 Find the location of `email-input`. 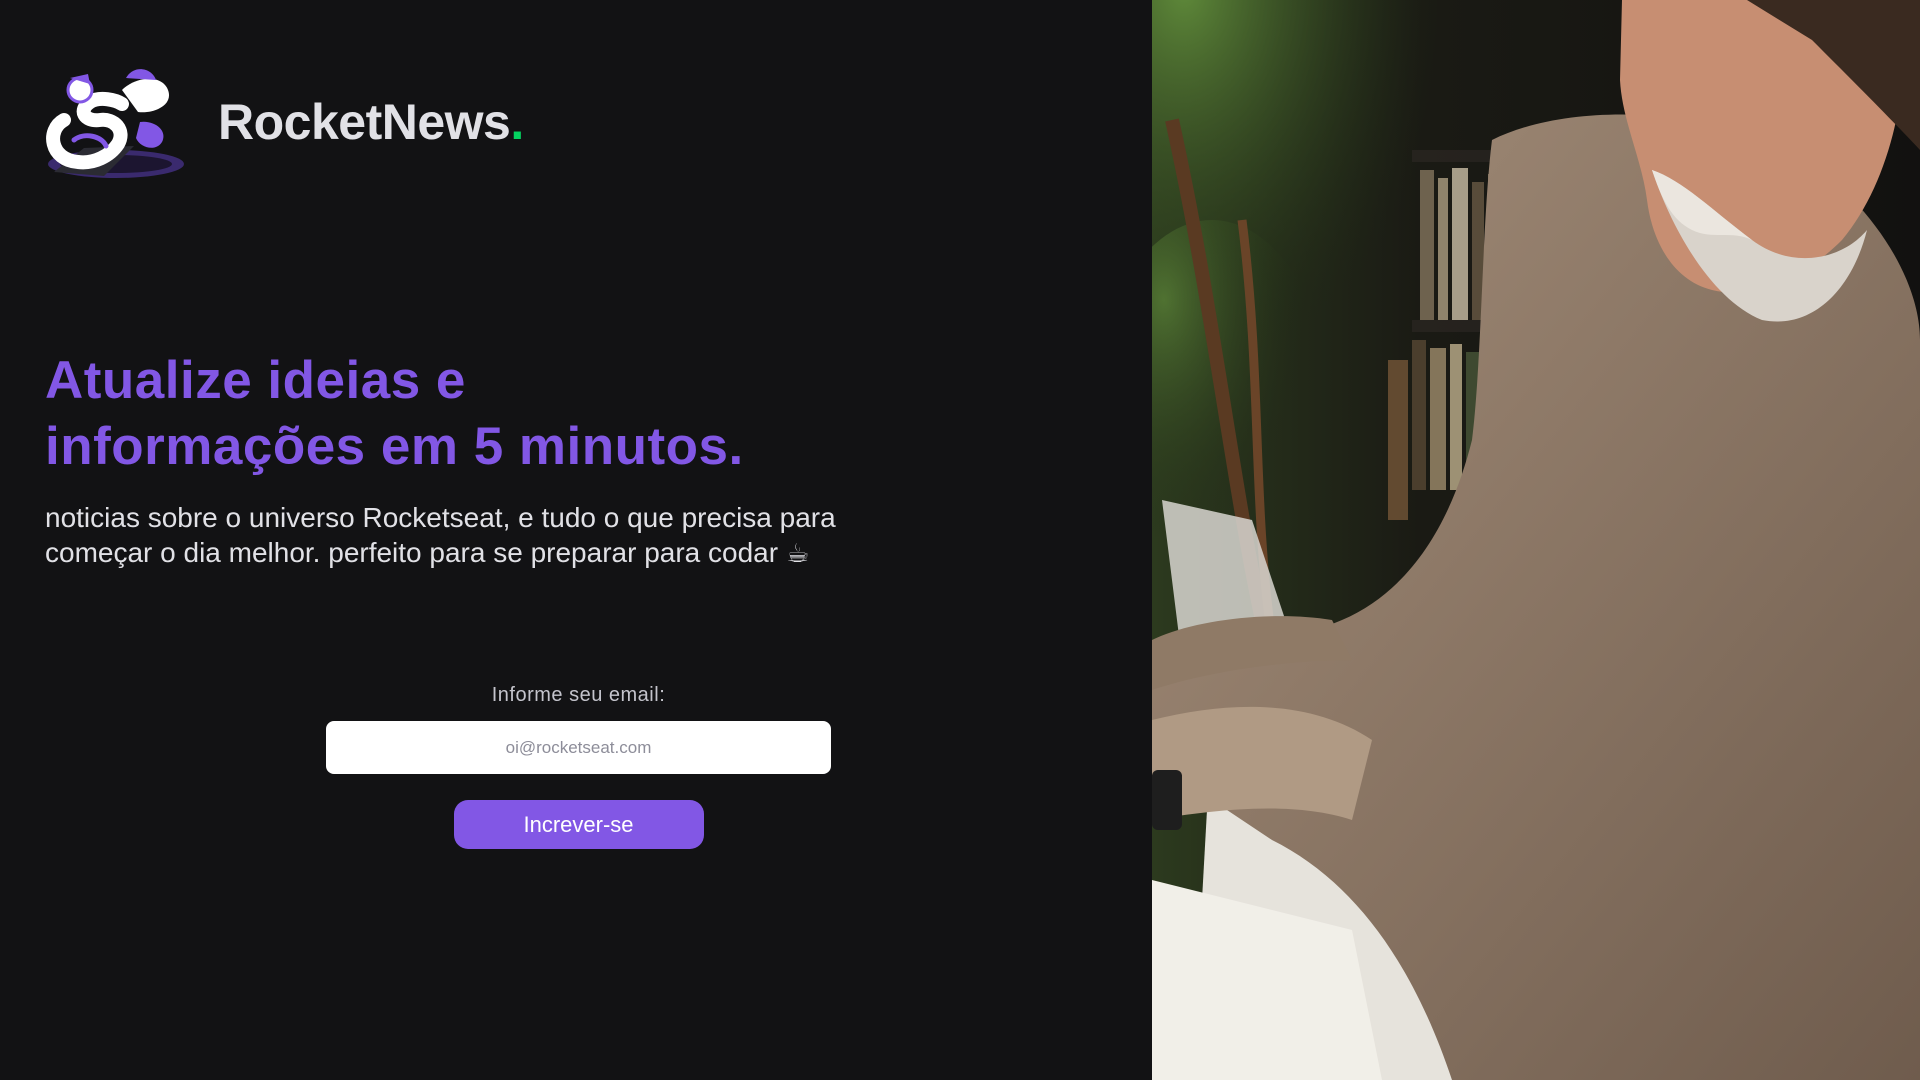

email-input is located at coordinates (578, 747).